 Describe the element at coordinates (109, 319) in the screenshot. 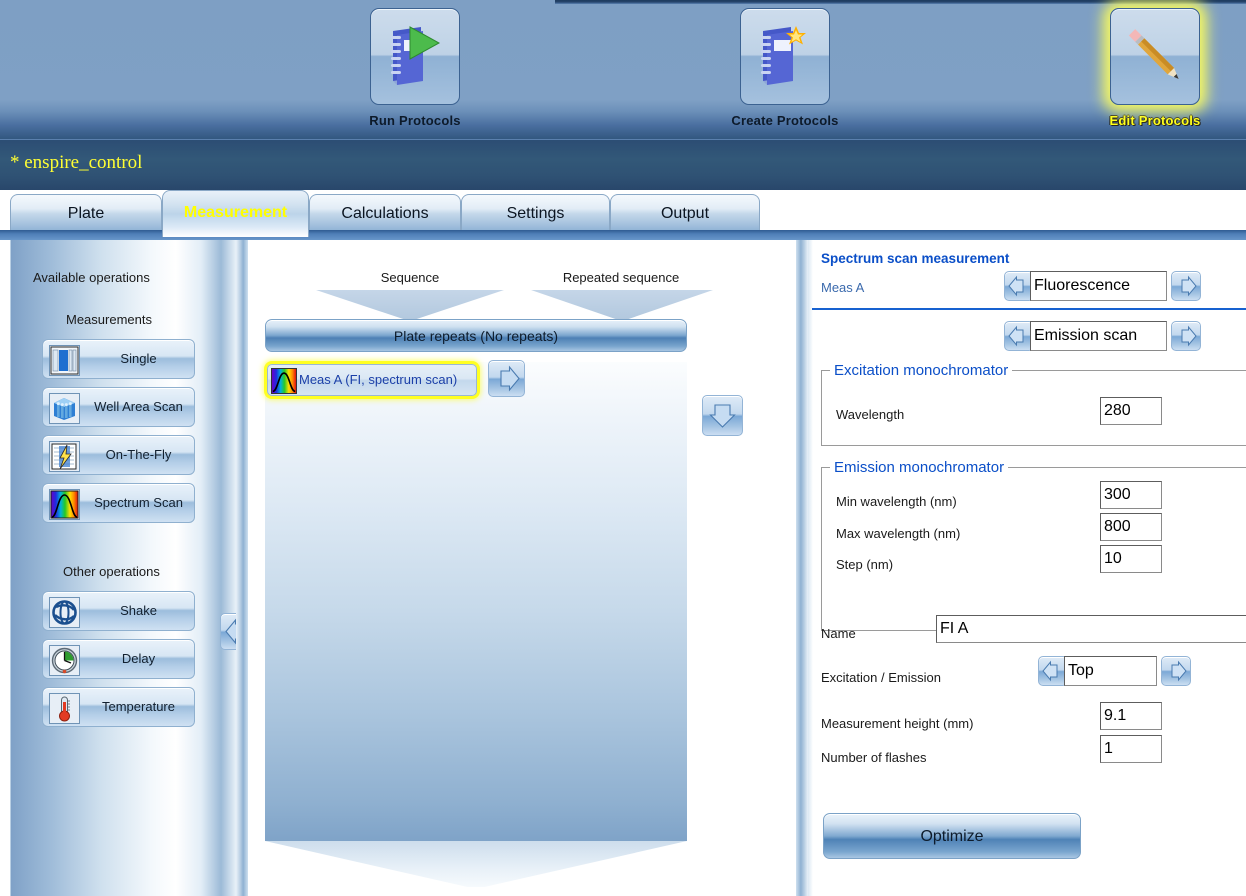

I see `measurements-group-label: Measurements` at that location.